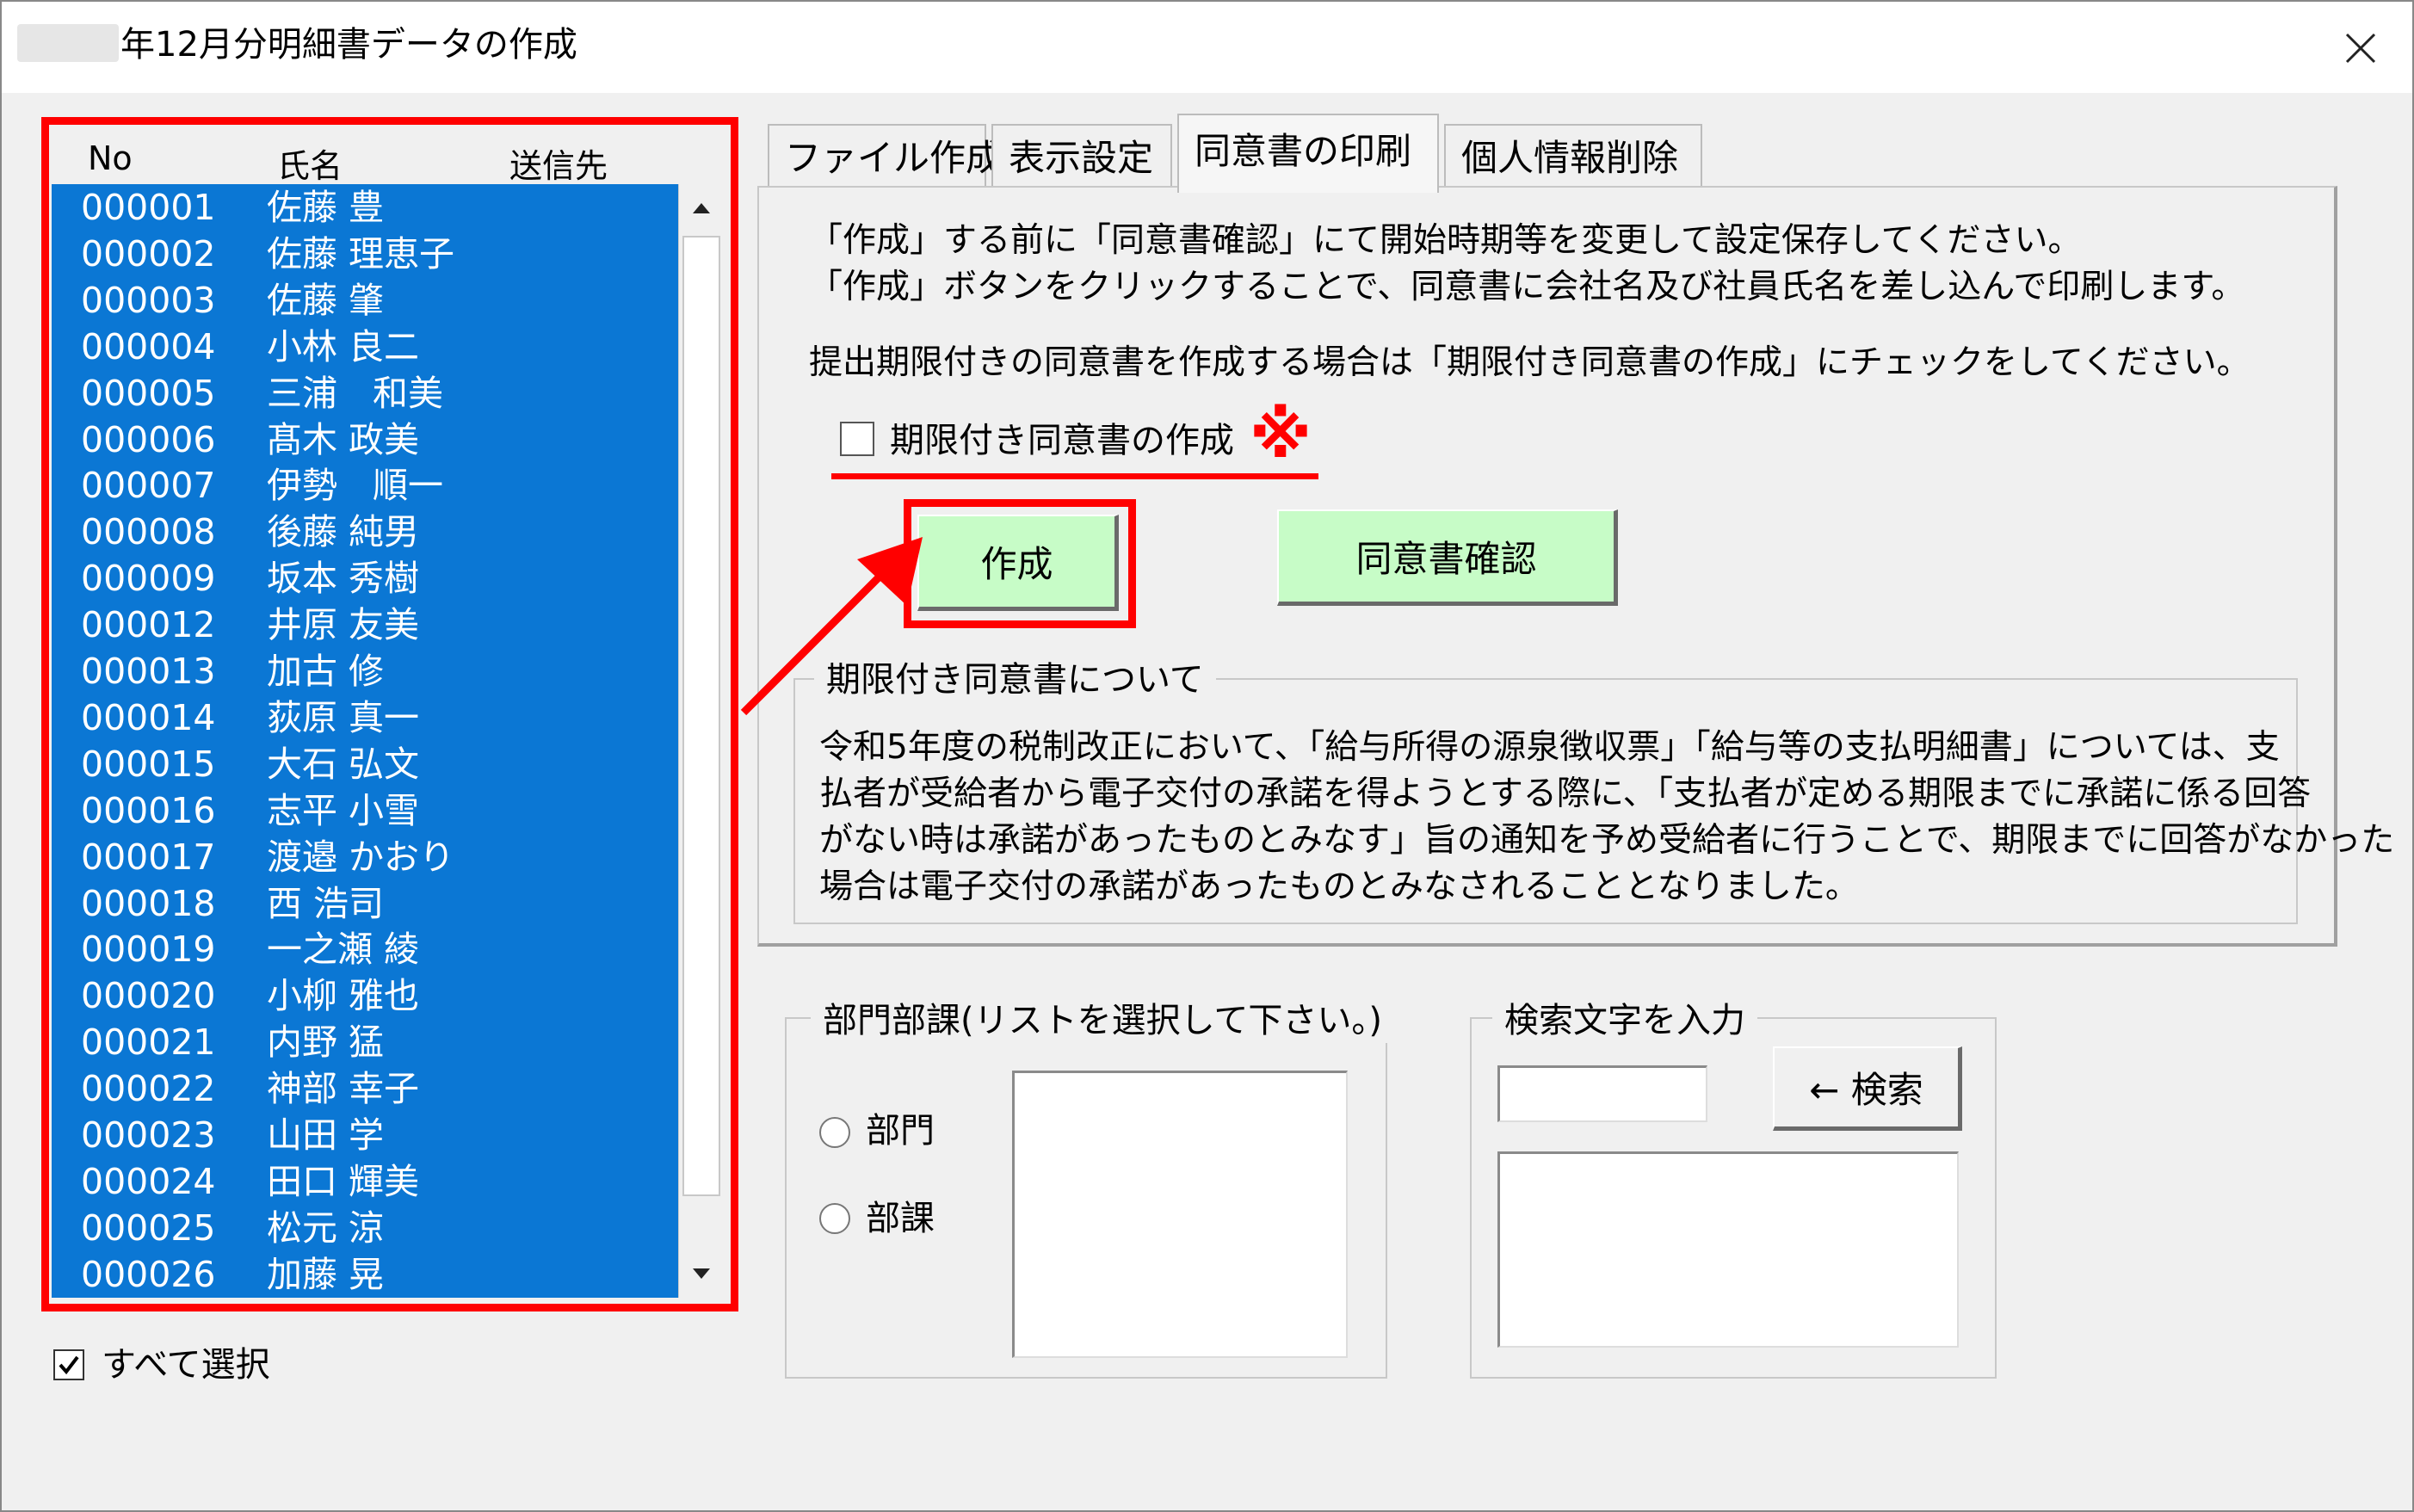 This screenshot has width=2414, height=1512. Describe the element at coordinates (857, 439) in the screenshot. I see `deadline-consent-checkbox` at that location.